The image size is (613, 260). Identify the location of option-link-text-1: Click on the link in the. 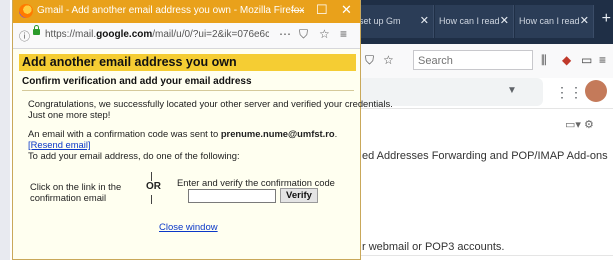
(76, 186).